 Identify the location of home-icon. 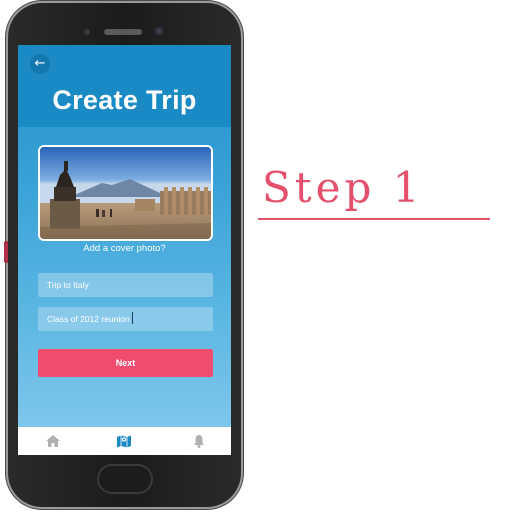
(53, 441).